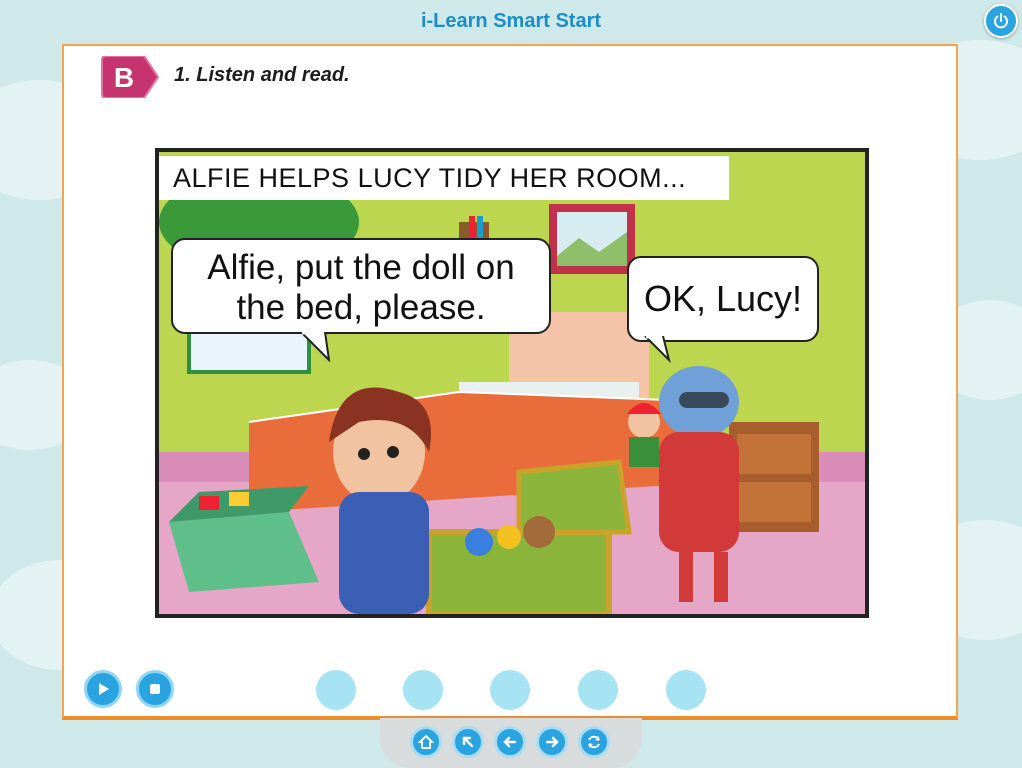 This screenshot has height=768, width=1022. What do you see at coordinates (511, 21) in the screenshot?
I see `app-title: i-Learn Smart Start` at bounding box center [511, 21].